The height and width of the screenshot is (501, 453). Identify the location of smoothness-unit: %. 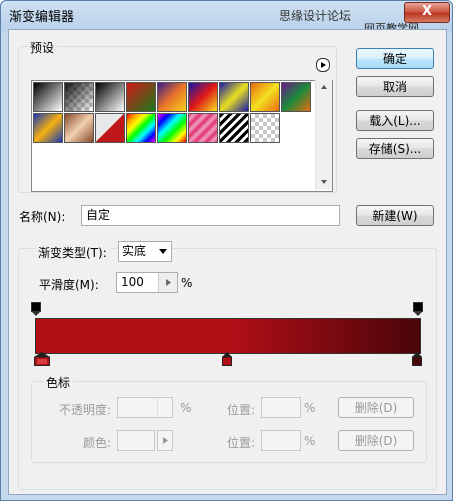
(187, 283).